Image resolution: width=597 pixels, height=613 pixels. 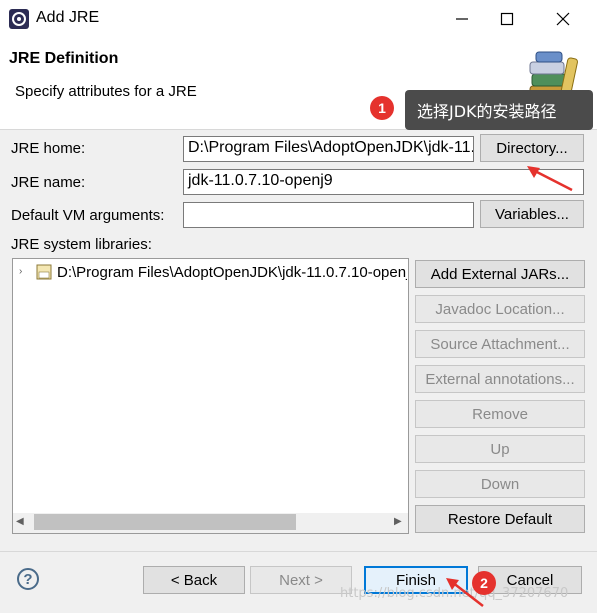 I want to click on annotation-tooltip: 选择JDK的安装路径, so click(x=499, y=110).